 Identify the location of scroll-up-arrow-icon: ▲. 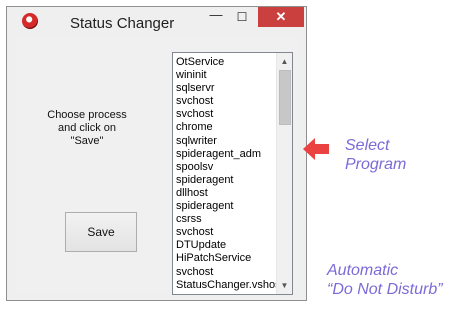
(284, 61).